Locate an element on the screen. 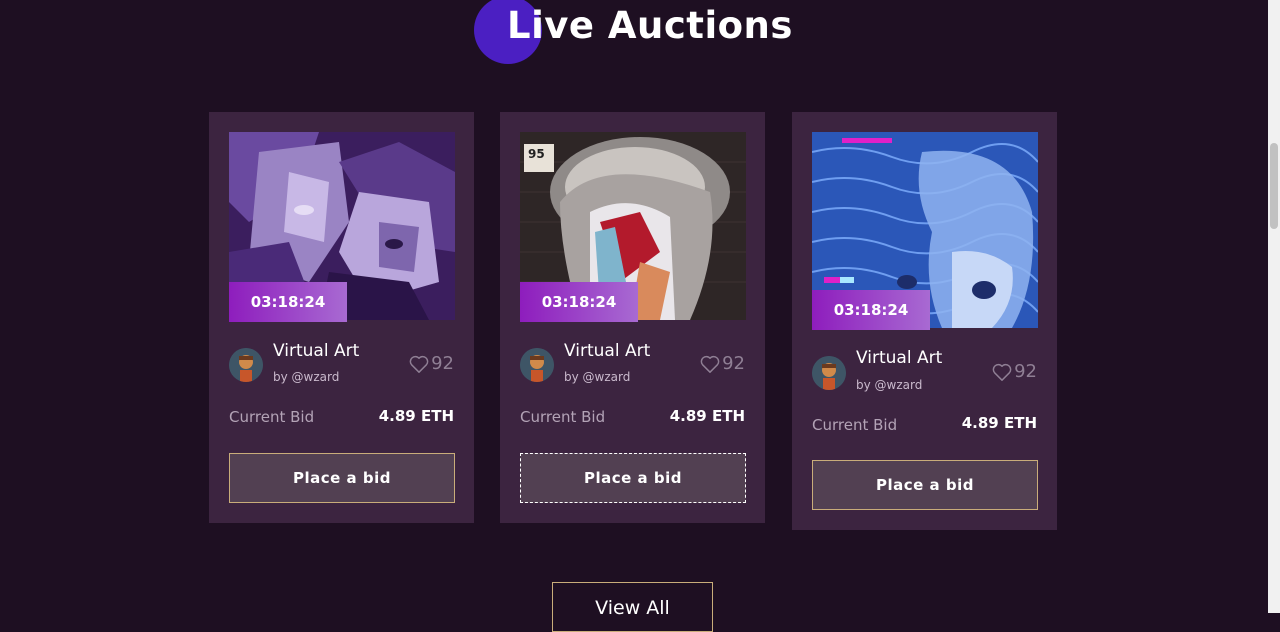 Image resolution: width=1280 pixels, height=632 pixels. page-title: Live Auctions is located at coordinates (650, 25).